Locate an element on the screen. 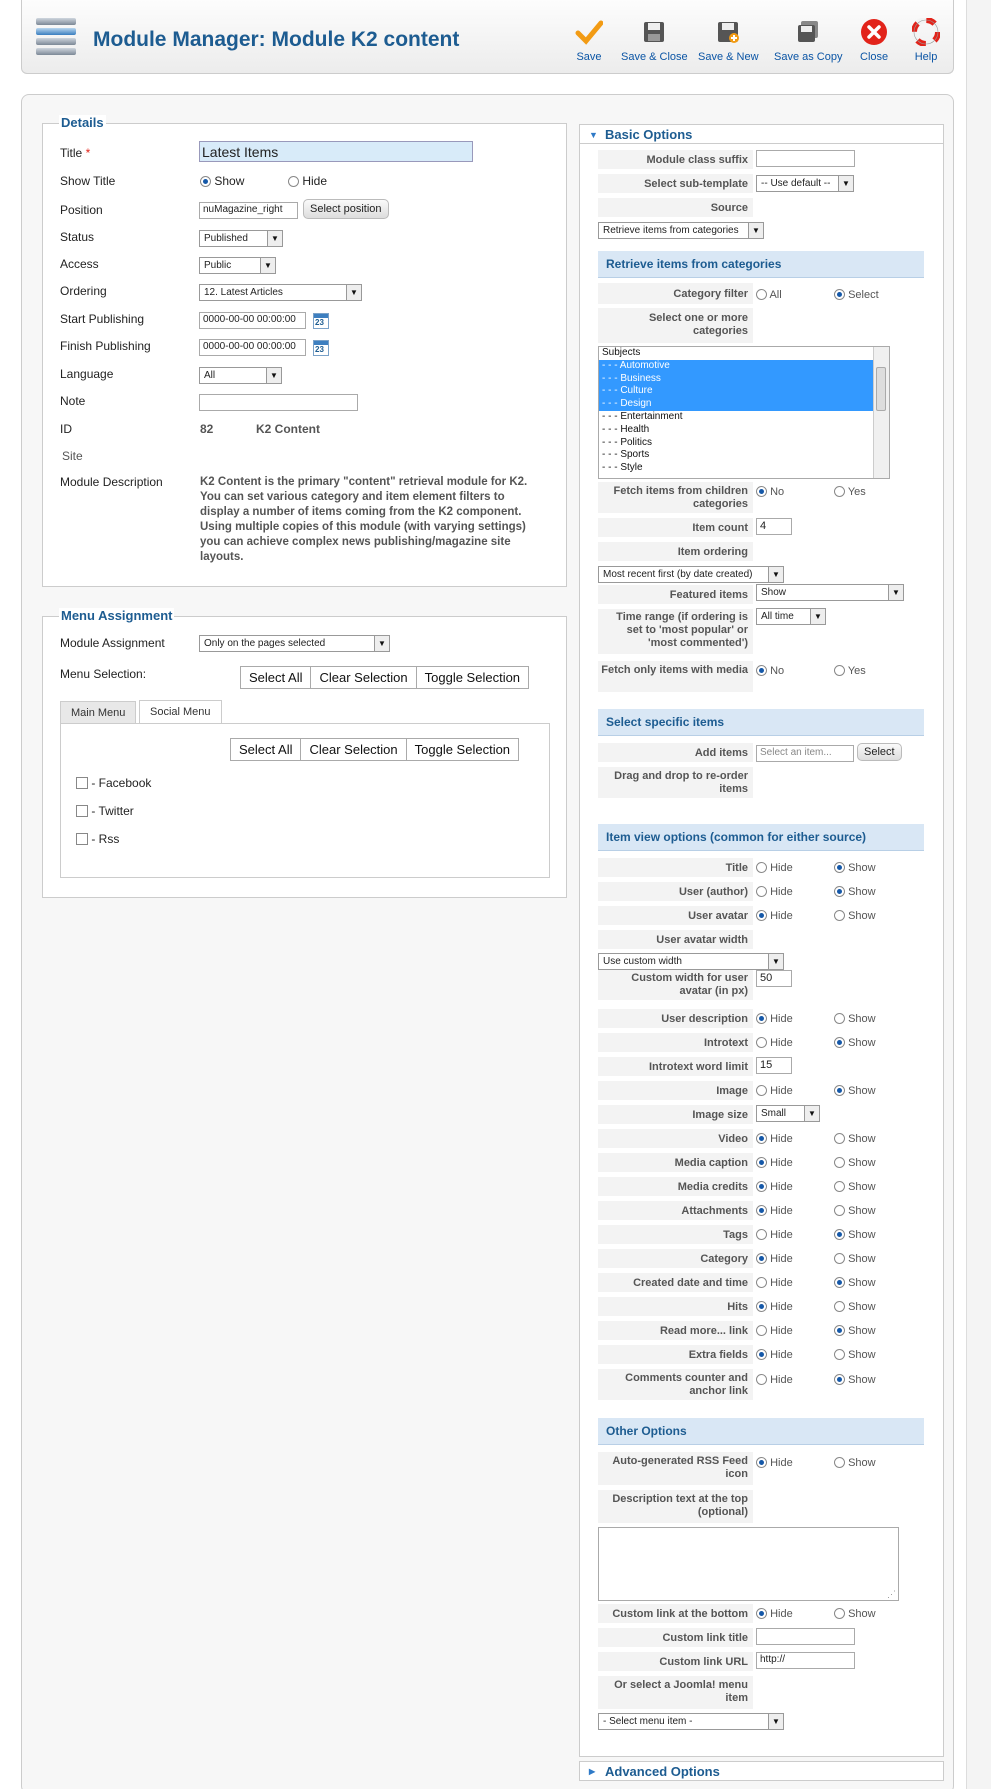 Image resolution: width=991 pixels, height=1789 pixels. joomla-menu-select: - Select menu item - ▼ is located at coordinates (691, 1721).